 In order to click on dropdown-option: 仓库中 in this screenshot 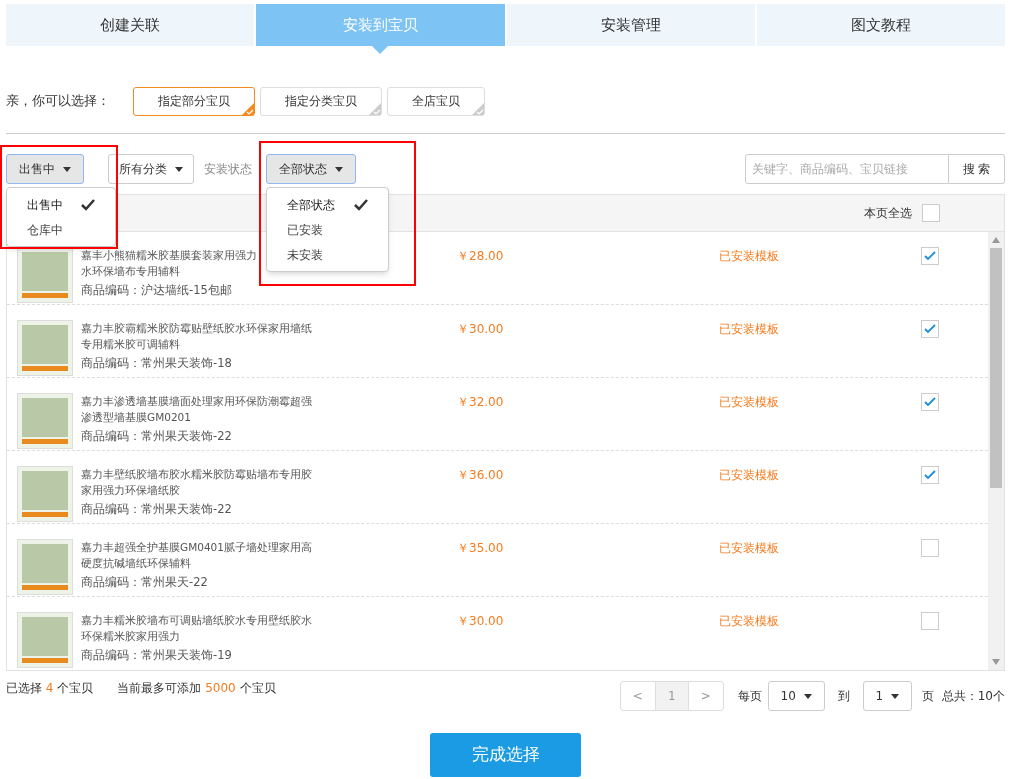, I will do `click(61, 229)`.